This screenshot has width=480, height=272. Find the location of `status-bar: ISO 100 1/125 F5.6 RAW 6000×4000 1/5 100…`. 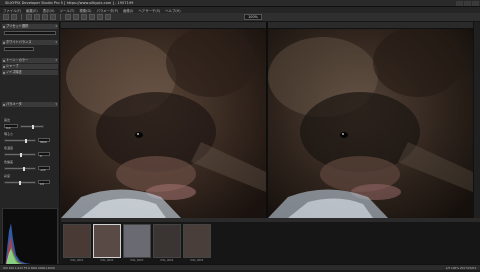

status-bar: ISO 100 1/125 F5.6 RAW 6000×4000 1/5 100… is located at coordinates (240, 267).